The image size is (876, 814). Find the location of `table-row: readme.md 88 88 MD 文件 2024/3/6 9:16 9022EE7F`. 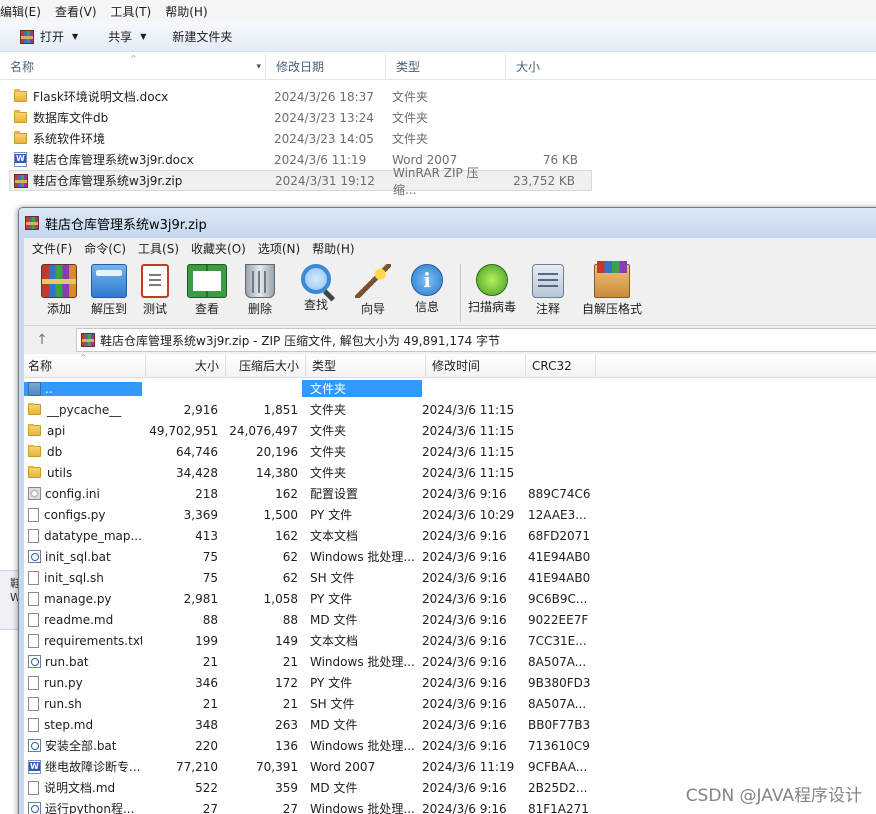

table-row: readme.md 88 88 MD 文件 2024/3/6 9:16 9022EE7F is located at coordinates (450, 619).